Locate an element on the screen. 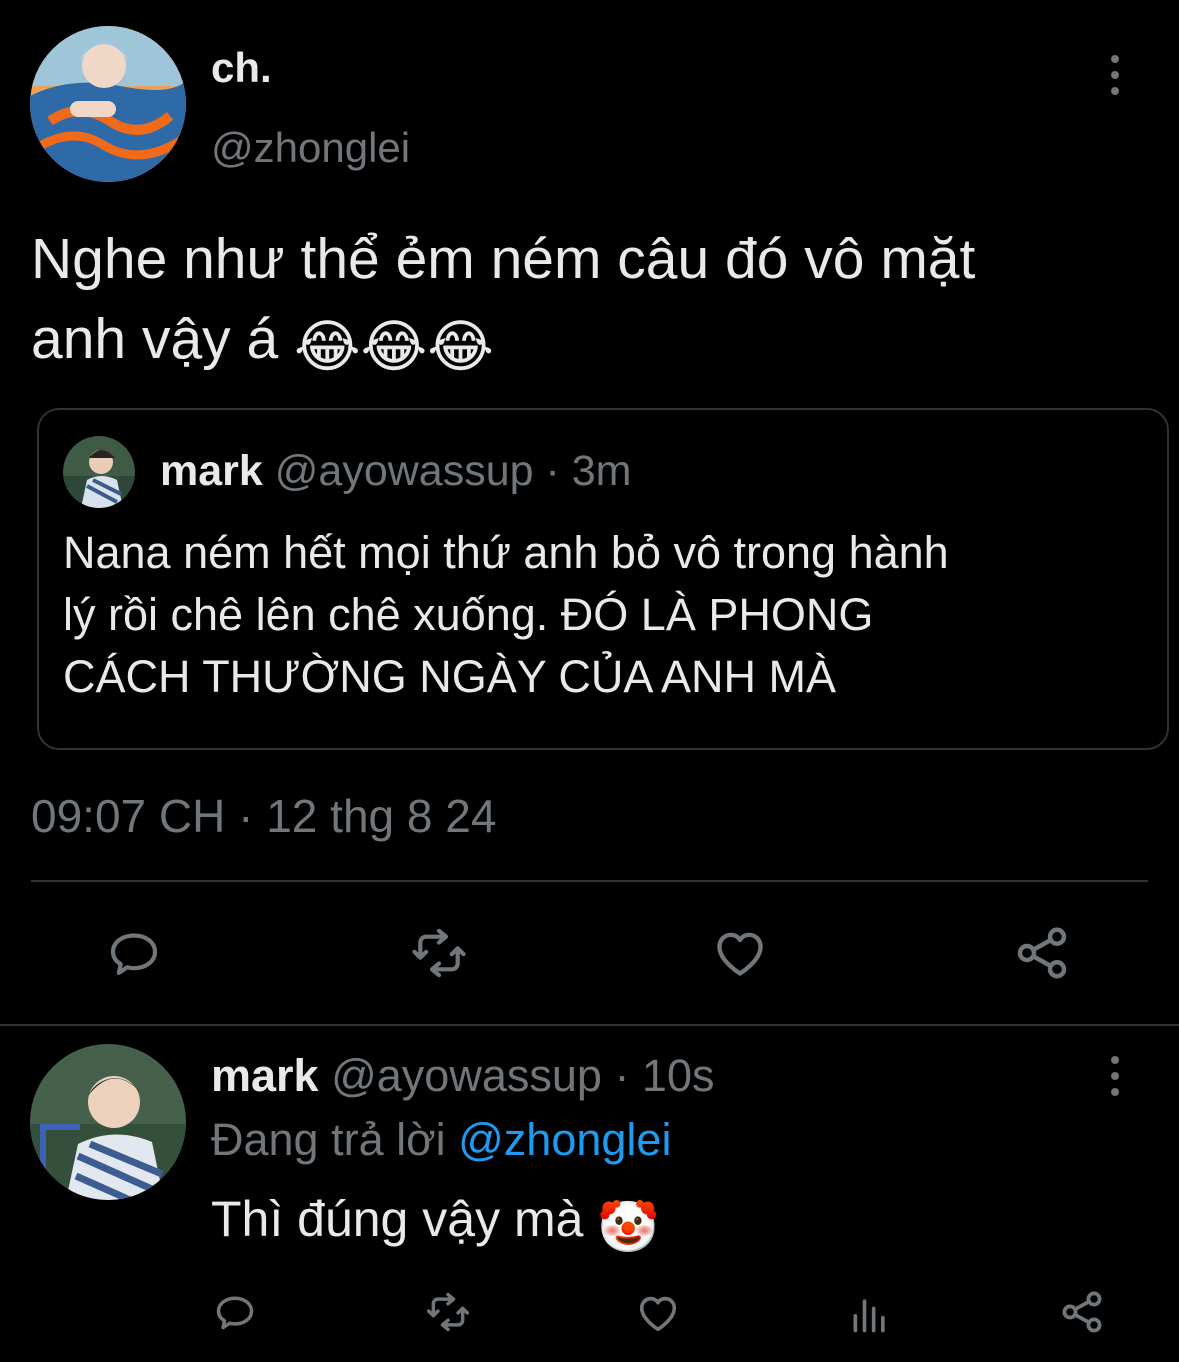  clown-face-emoji: 🤡 is located at coordinates (628, 1227).